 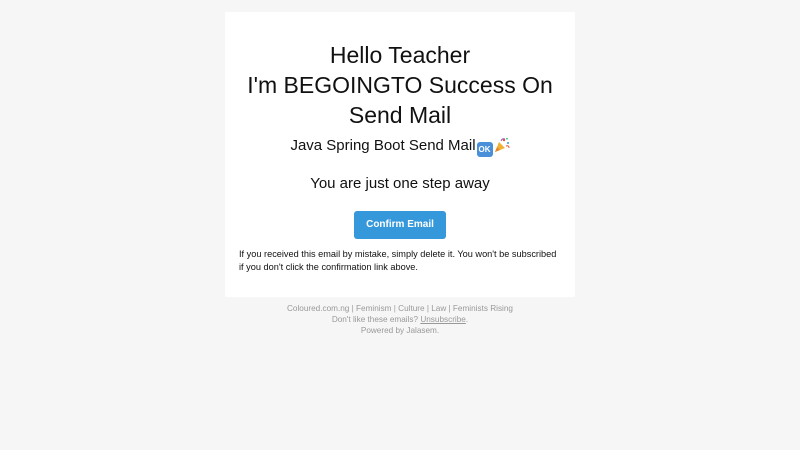 I want to click on subtitle-text: Java Spring Boot Send Mail, so click(x=383, y=145).